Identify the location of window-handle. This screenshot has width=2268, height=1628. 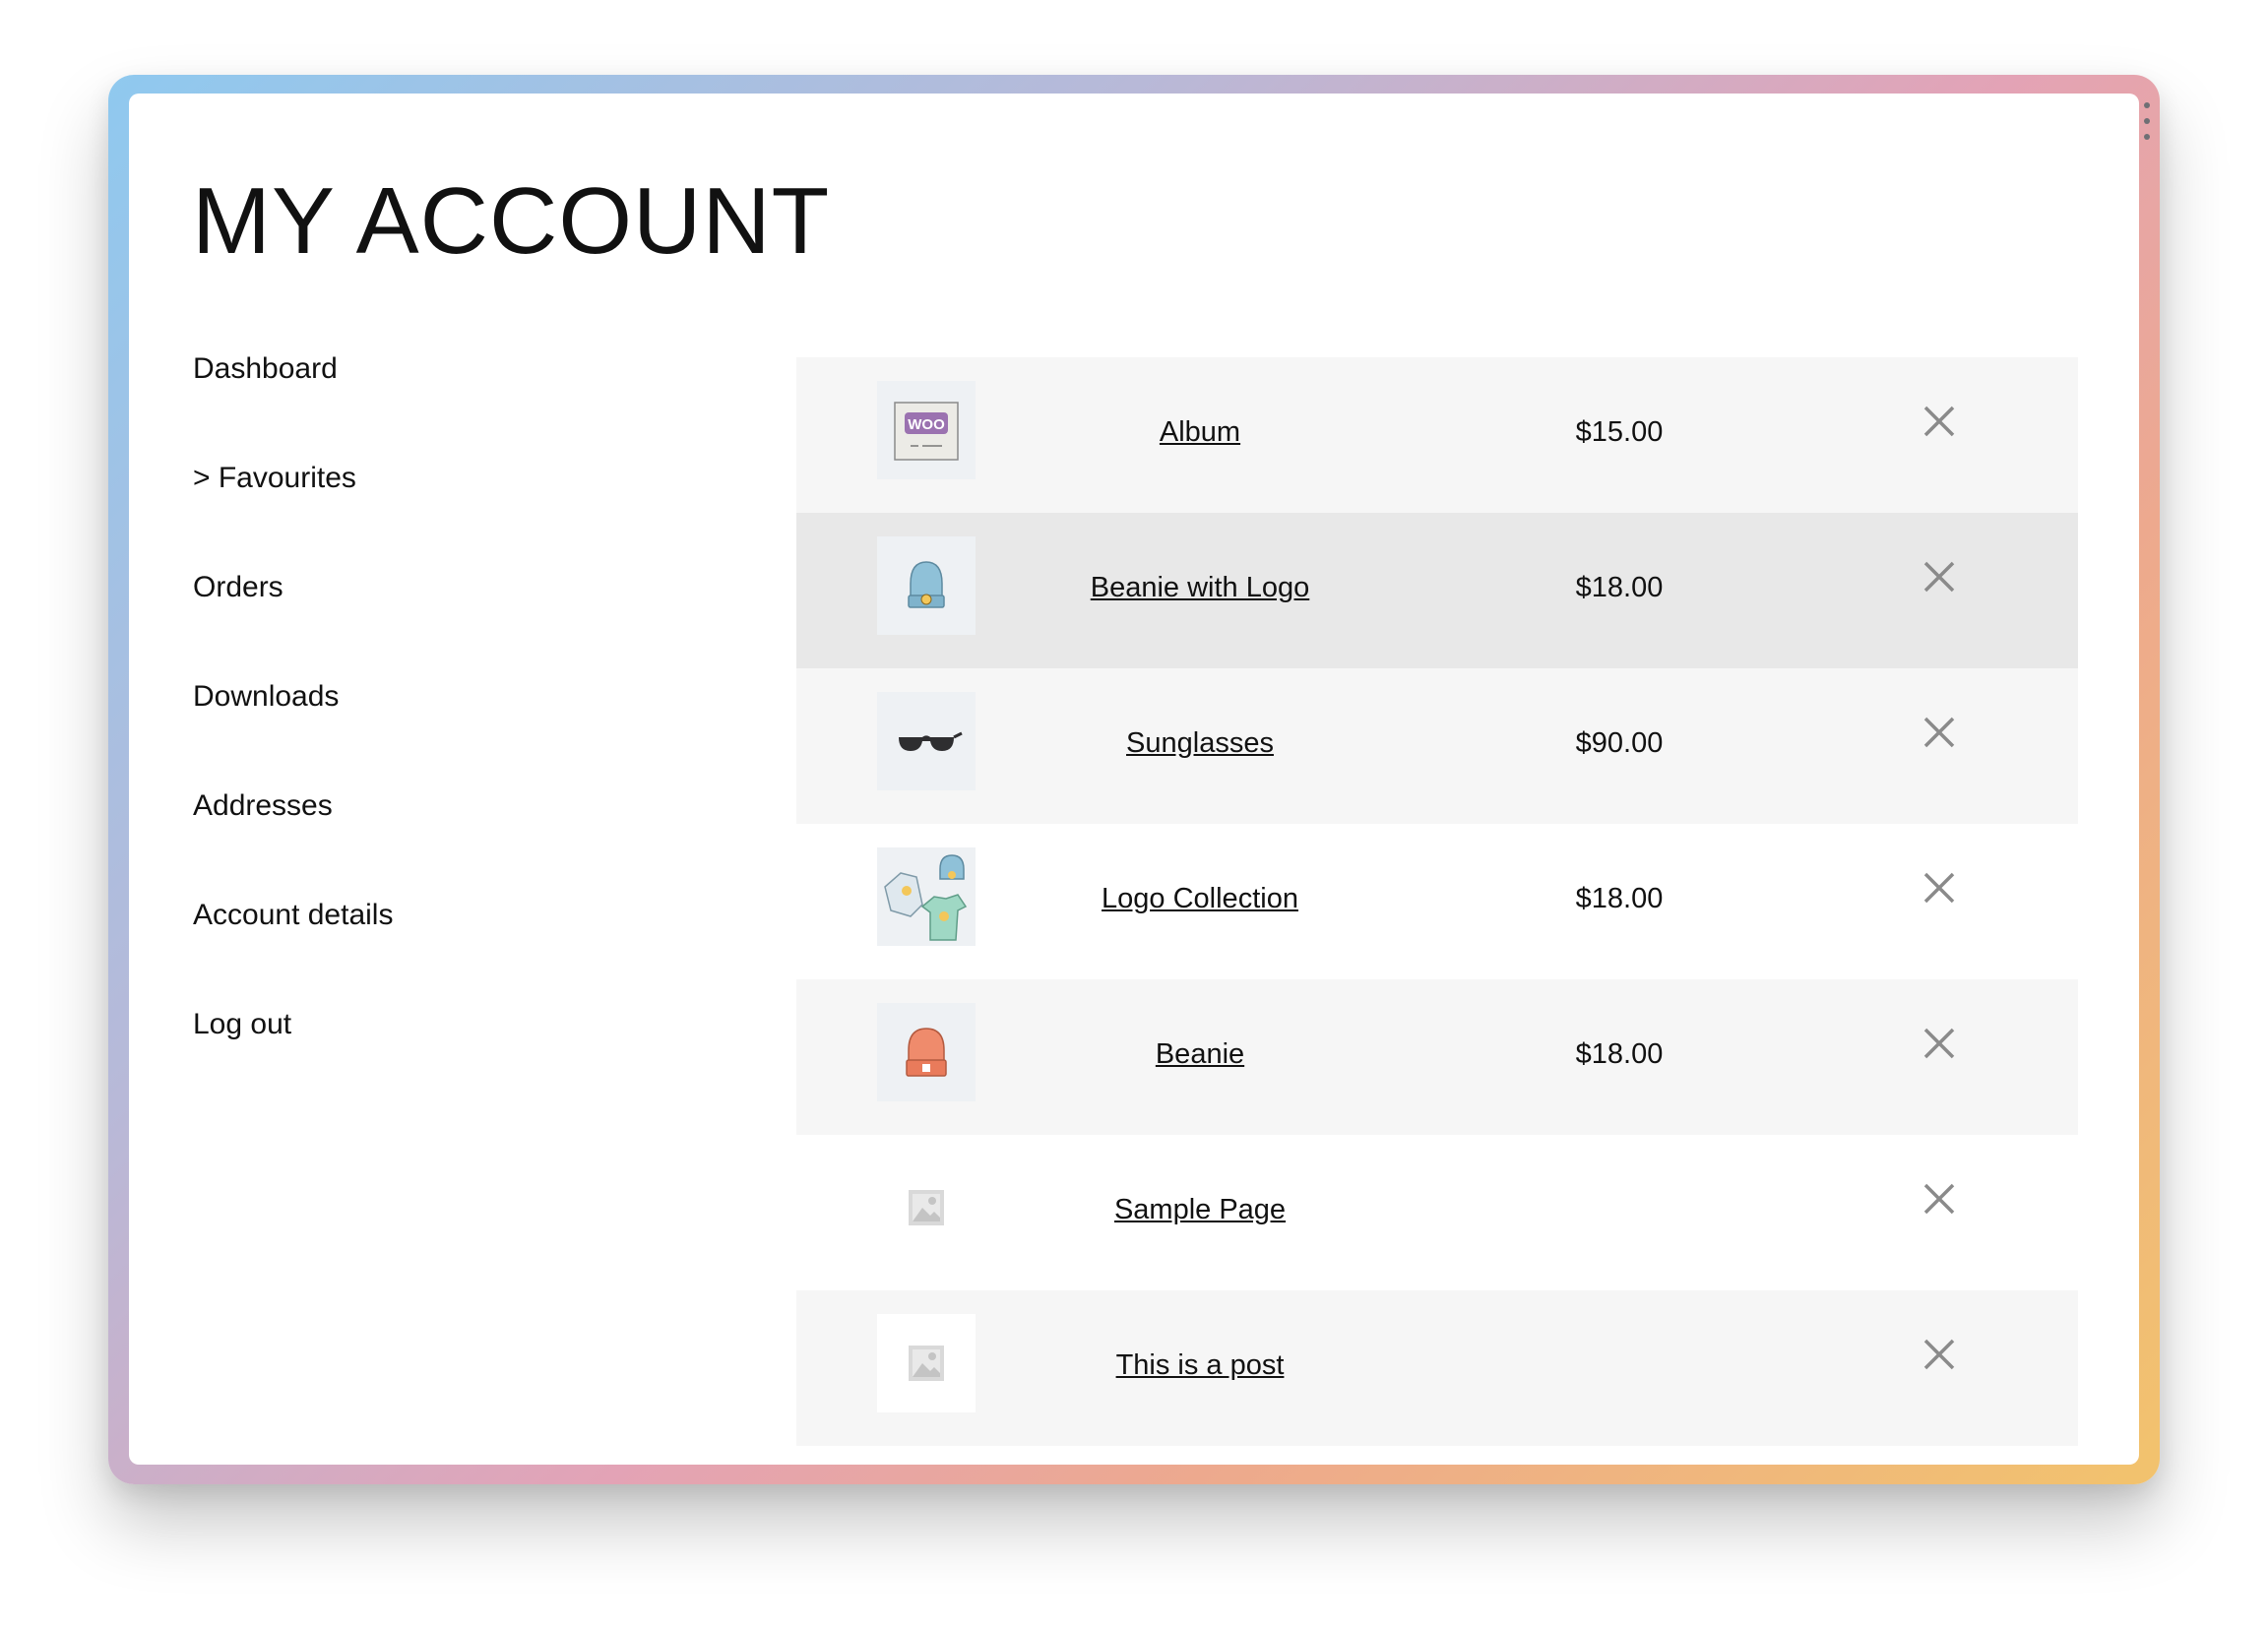
(2147, 121).